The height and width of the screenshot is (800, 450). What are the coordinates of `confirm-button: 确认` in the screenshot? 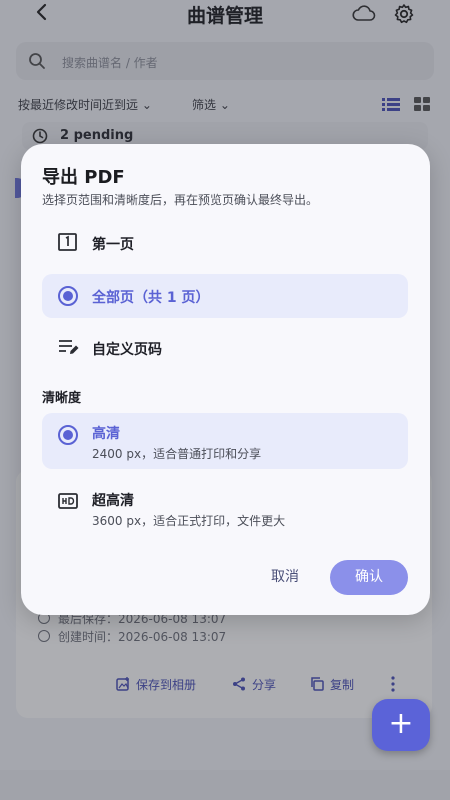 It's located at (369, 577).